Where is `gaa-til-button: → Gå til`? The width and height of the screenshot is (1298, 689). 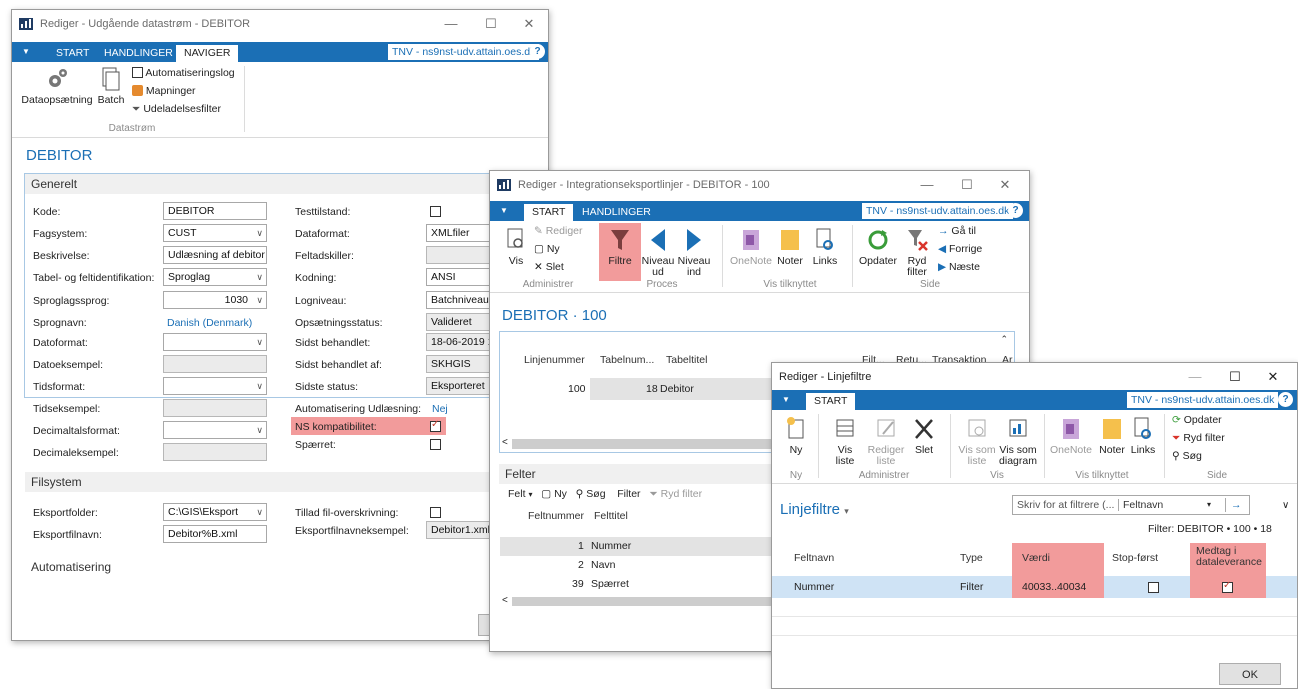 gaa-til-button: → Gå til is located at coordinates (957, 231).